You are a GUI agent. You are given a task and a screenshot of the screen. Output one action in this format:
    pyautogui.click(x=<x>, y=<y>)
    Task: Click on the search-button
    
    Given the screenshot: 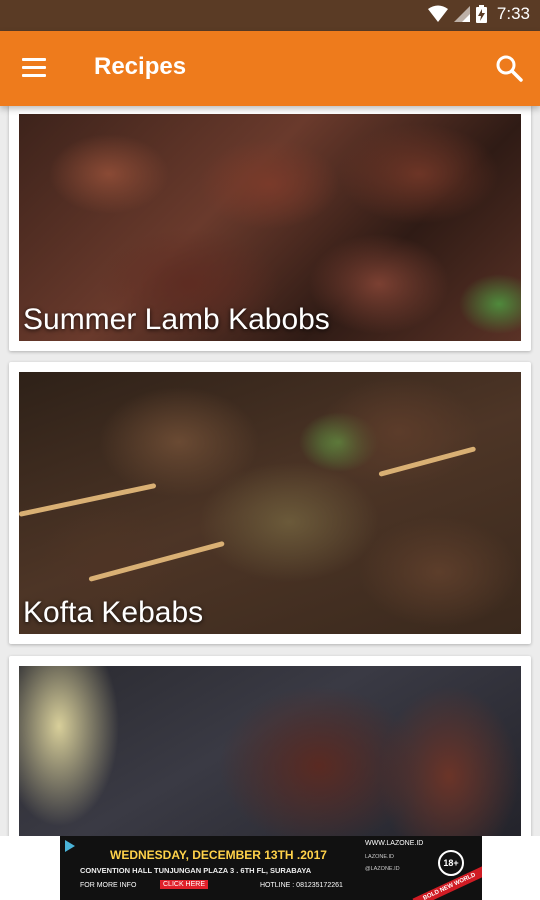 What is the action you would take?
    pyautogui.click(x=510, y=69)
    